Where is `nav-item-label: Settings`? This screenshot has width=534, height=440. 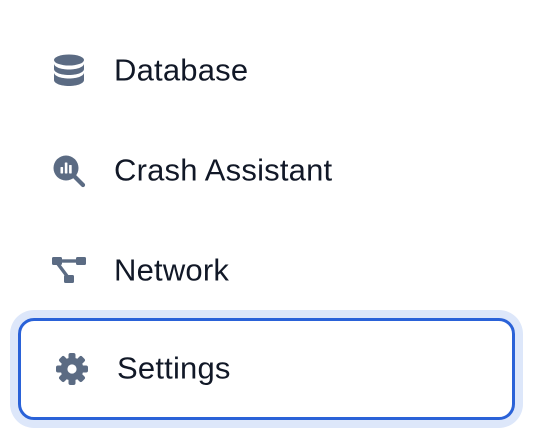 nav-item-label: Settings is located at coordinates (174, 368).